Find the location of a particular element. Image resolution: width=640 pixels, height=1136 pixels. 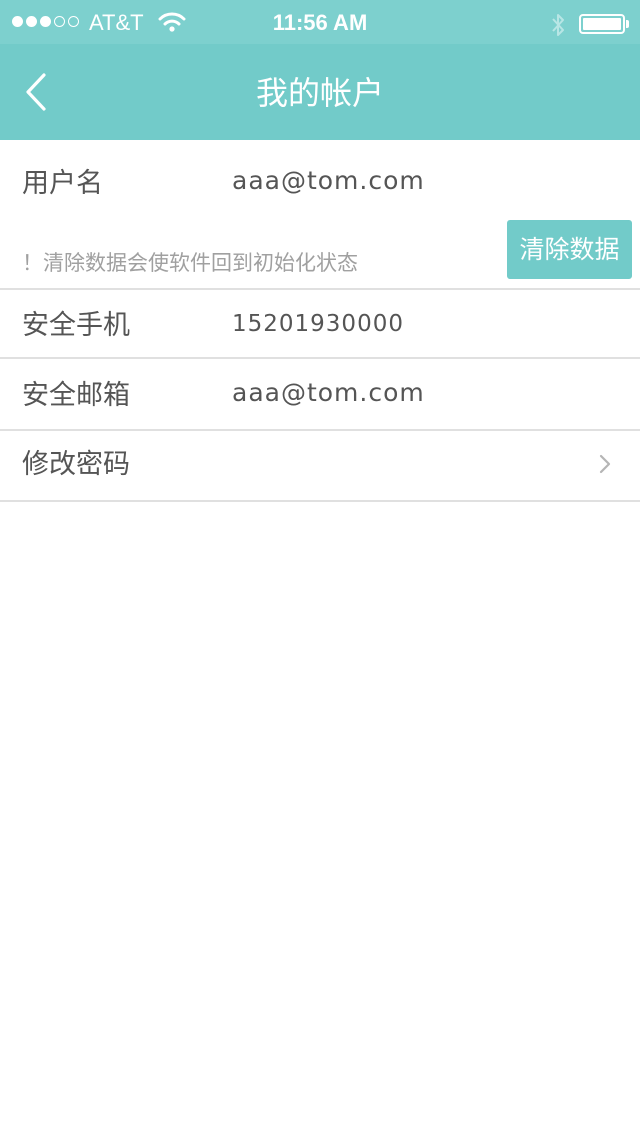

battery-level is located at coordinates (602, 24).